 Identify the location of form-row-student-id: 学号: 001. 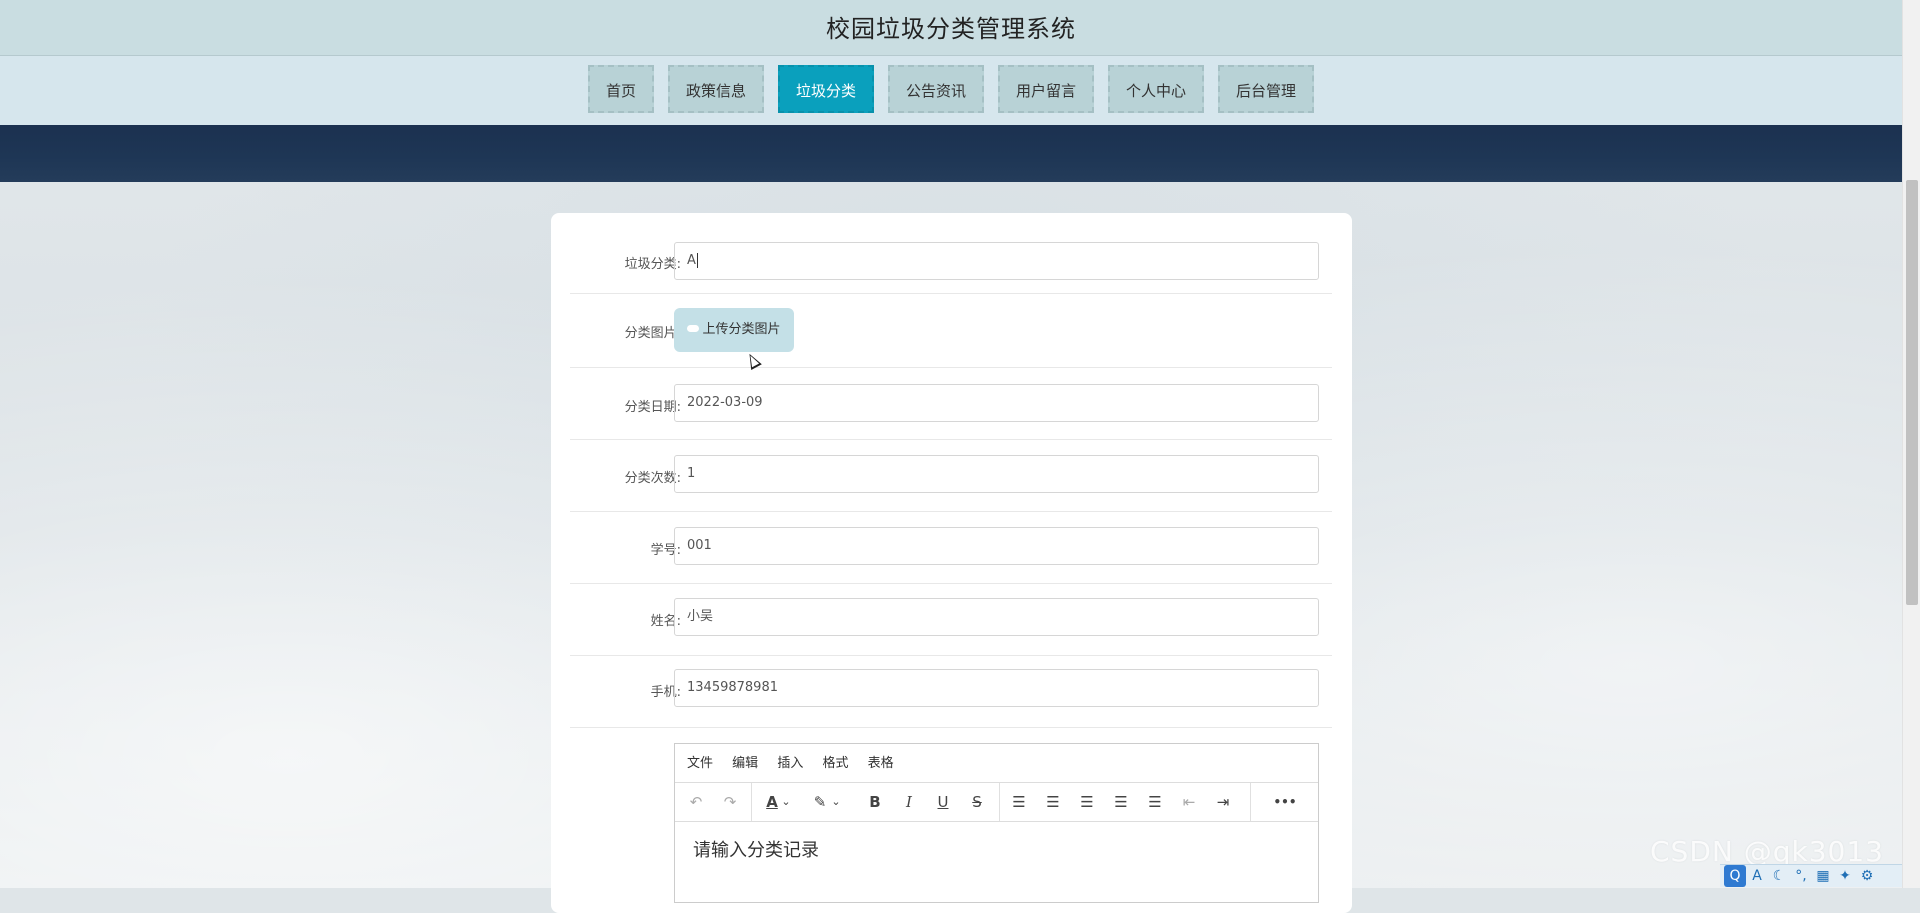
(951, 548).